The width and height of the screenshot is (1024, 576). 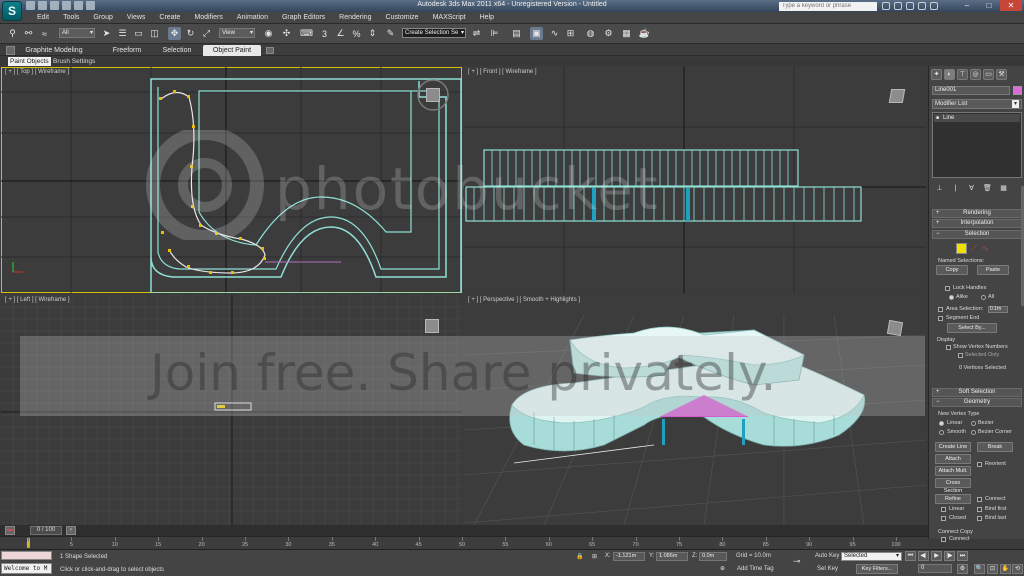 What do you see at coordinates (971, 188) in the screenshot?
I see `make-unique-icon: ∀` at bounding box center [971, 188].